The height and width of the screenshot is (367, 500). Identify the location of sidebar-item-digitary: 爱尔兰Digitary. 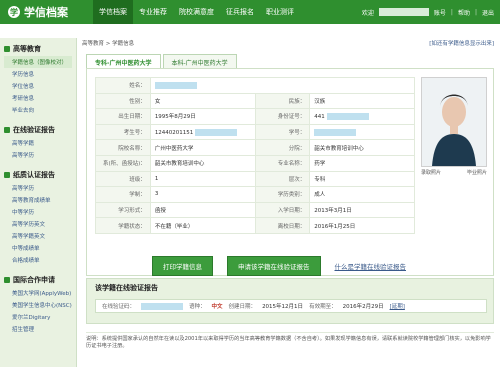
(38, 317).